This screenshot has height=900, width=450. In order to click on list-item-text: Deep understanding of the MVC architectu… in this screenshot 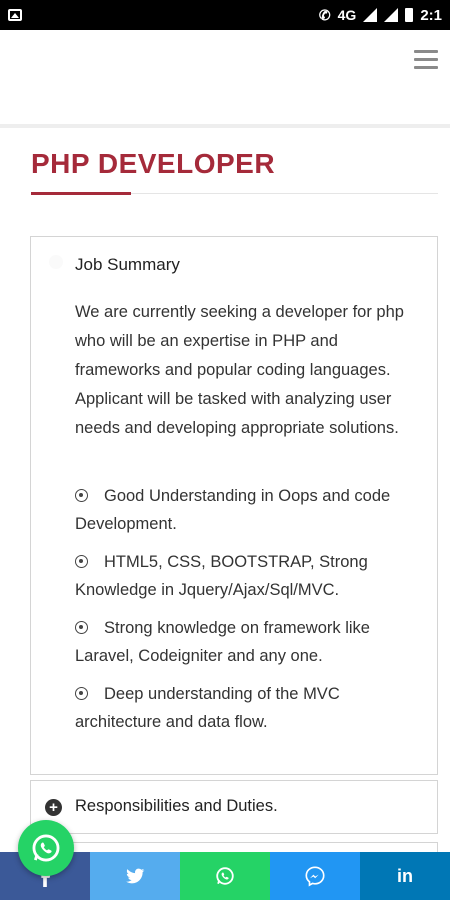, I will do `click(207, 708)`.